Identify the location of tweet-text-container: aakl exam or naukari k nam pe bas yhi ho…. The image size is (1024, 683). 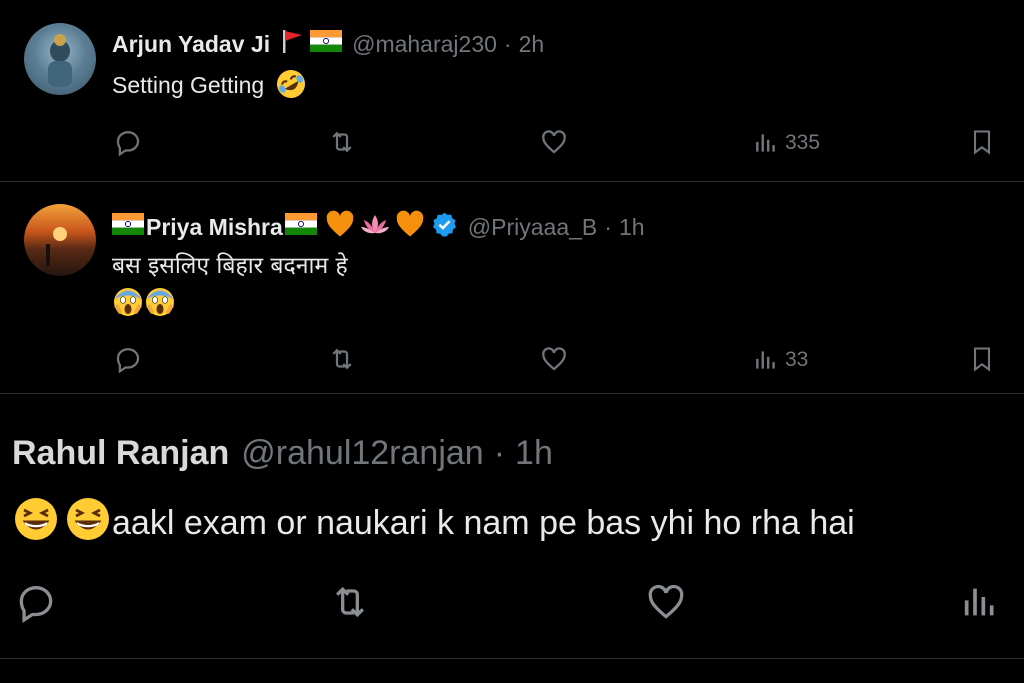
(433, 523).